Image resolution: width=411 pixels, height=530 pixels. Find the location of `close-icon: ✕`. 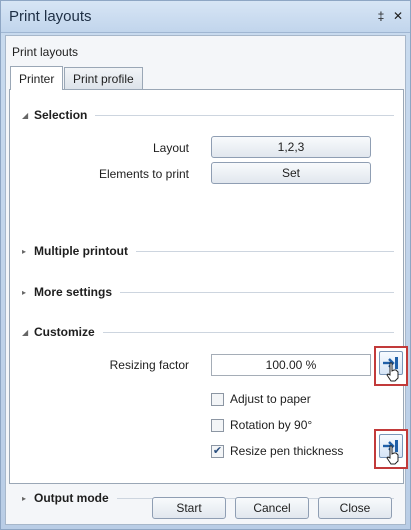

close-icon: ✕ is located at coordinates (398, 16).